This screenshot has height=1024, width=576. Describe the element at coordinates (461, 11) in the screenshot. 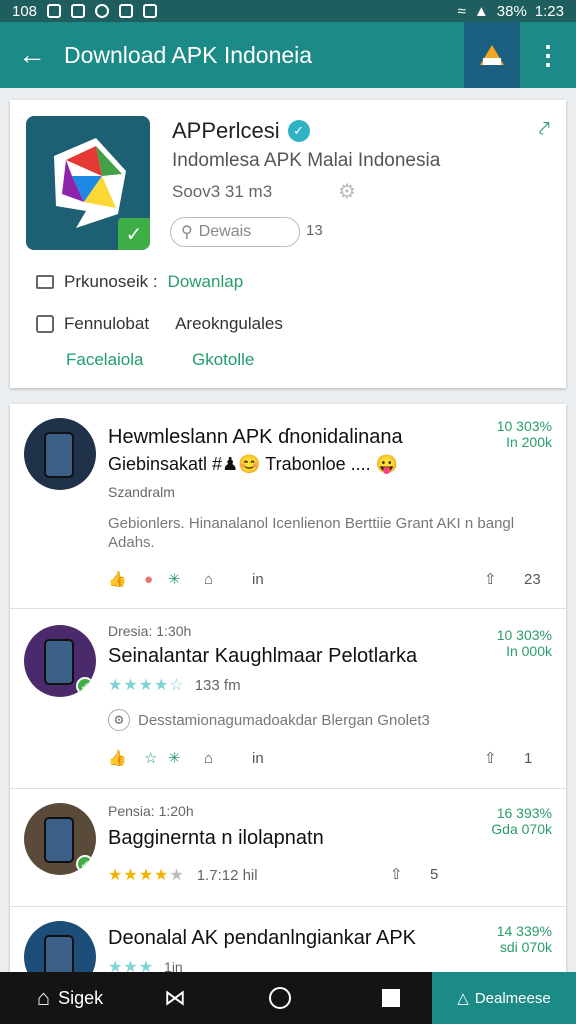

I see `wifi-icon: ≈` at that location.